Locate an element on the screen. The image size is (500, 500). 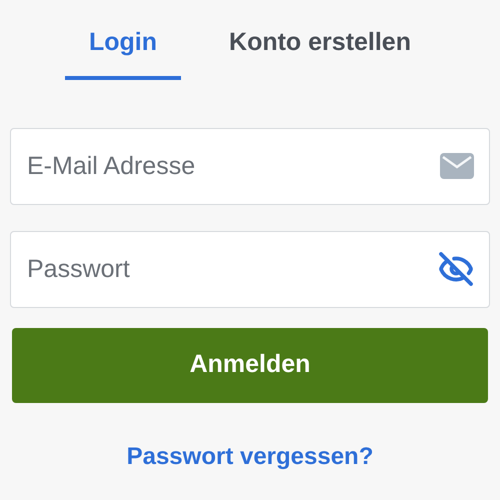
password-field: Passwort is located at coordinates (250, 269).